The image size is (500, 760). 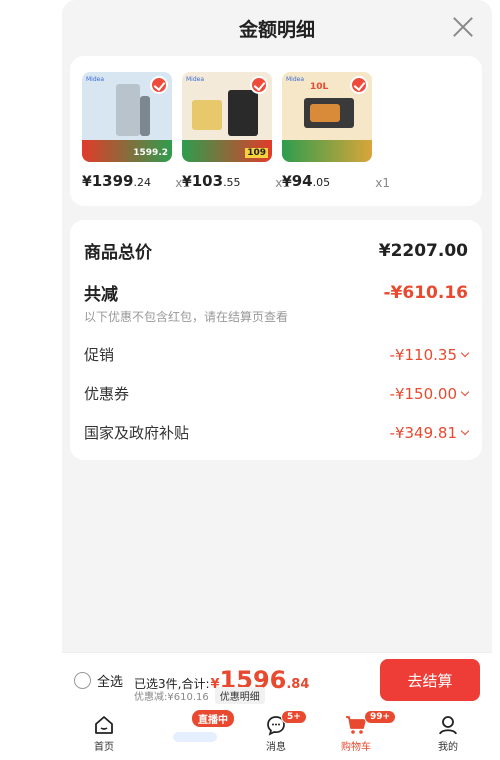 What do you see at coordinates (423, 432) in the screenshot?
I see `subsidy-value: -¥349.81` at bounding box center [423, 432].